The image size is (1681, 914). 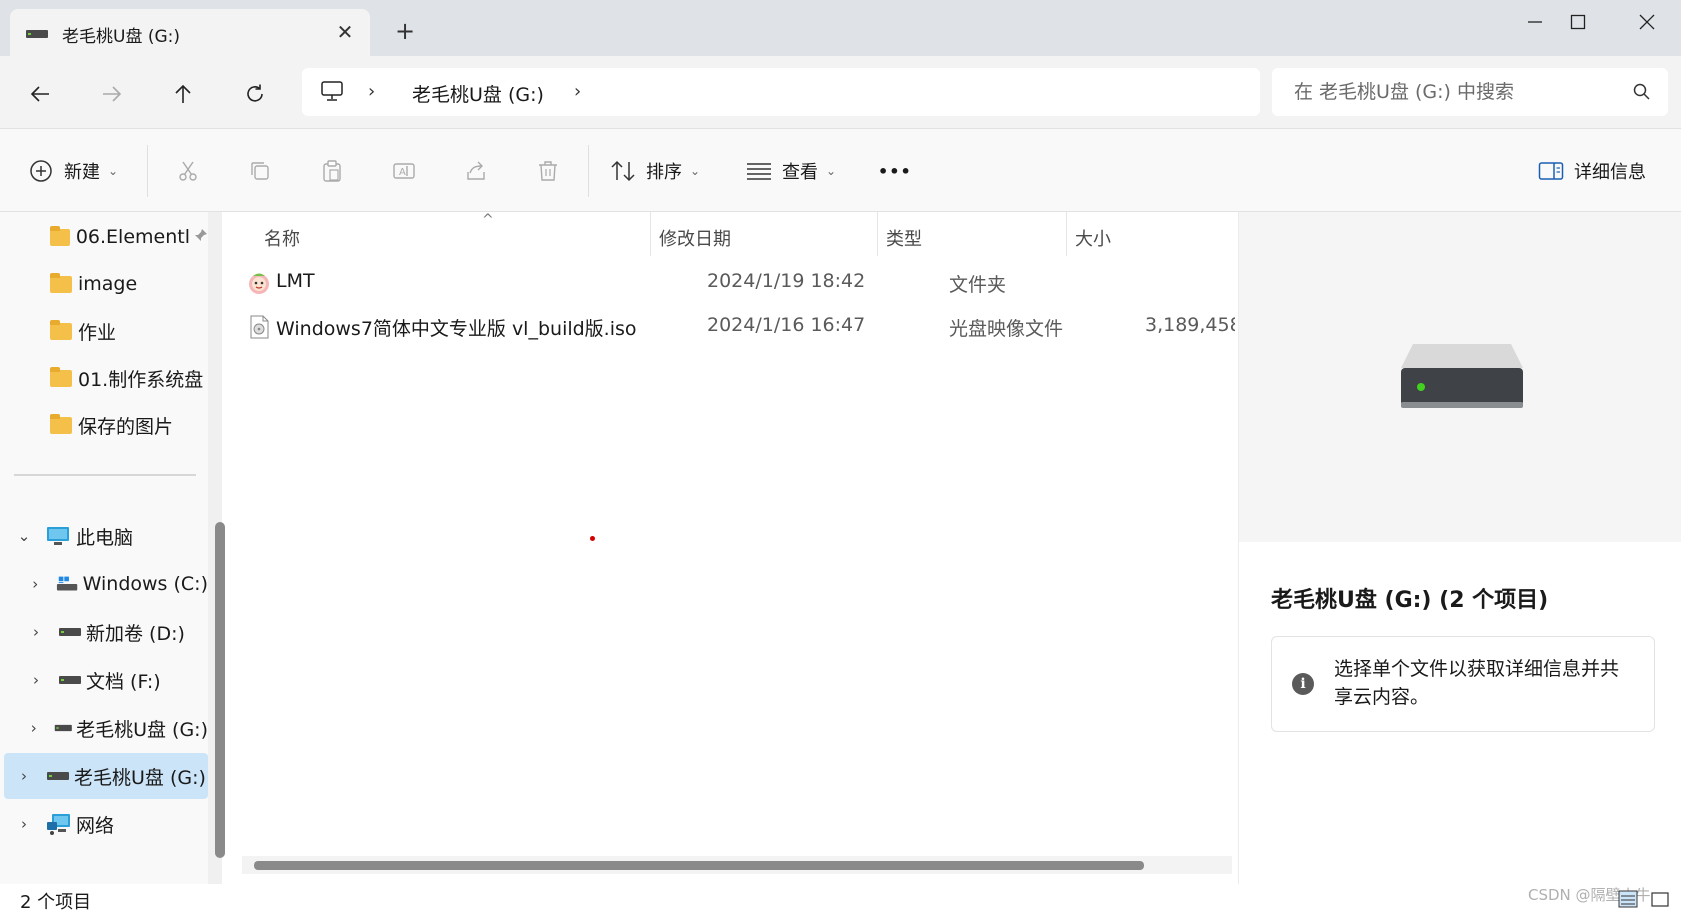 I want to click on back-button, so click(x=40, y=94).